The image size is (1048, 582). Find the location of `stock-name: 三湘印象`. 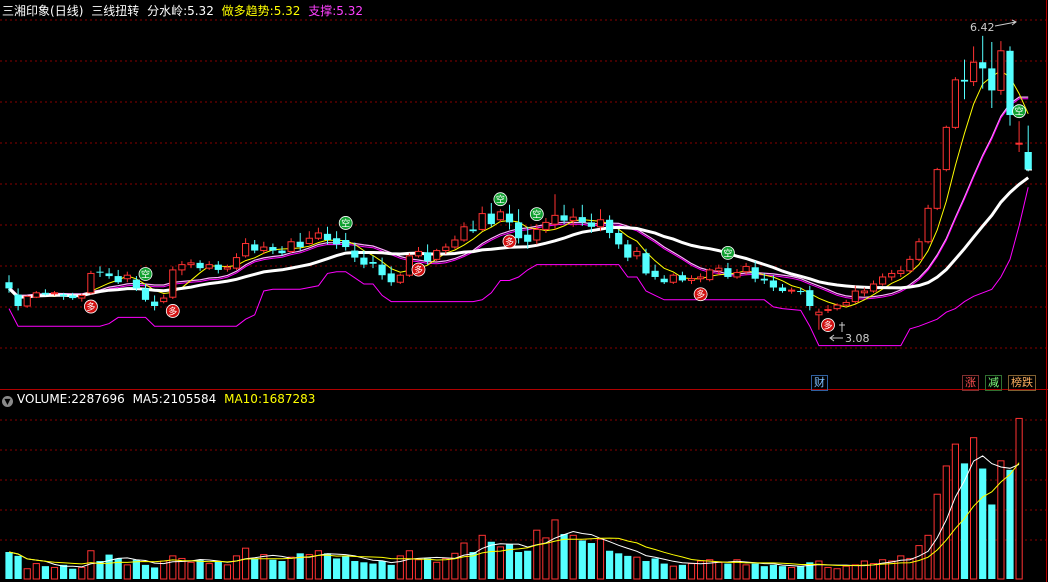

stock-name: 三湘印象 is located at coordinates (26, 11).